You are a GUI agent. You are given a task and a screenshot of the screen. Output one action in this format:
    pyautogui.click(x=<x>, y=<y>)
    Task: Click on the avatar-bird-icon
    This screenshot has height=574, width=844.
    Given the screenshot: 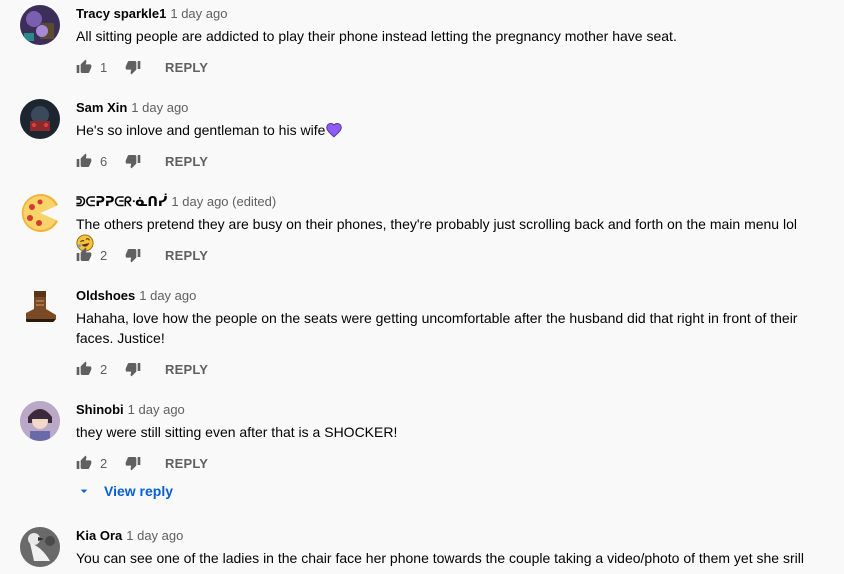 What is the action you would take?
    pyautogui.click(x=40, y=547)
    